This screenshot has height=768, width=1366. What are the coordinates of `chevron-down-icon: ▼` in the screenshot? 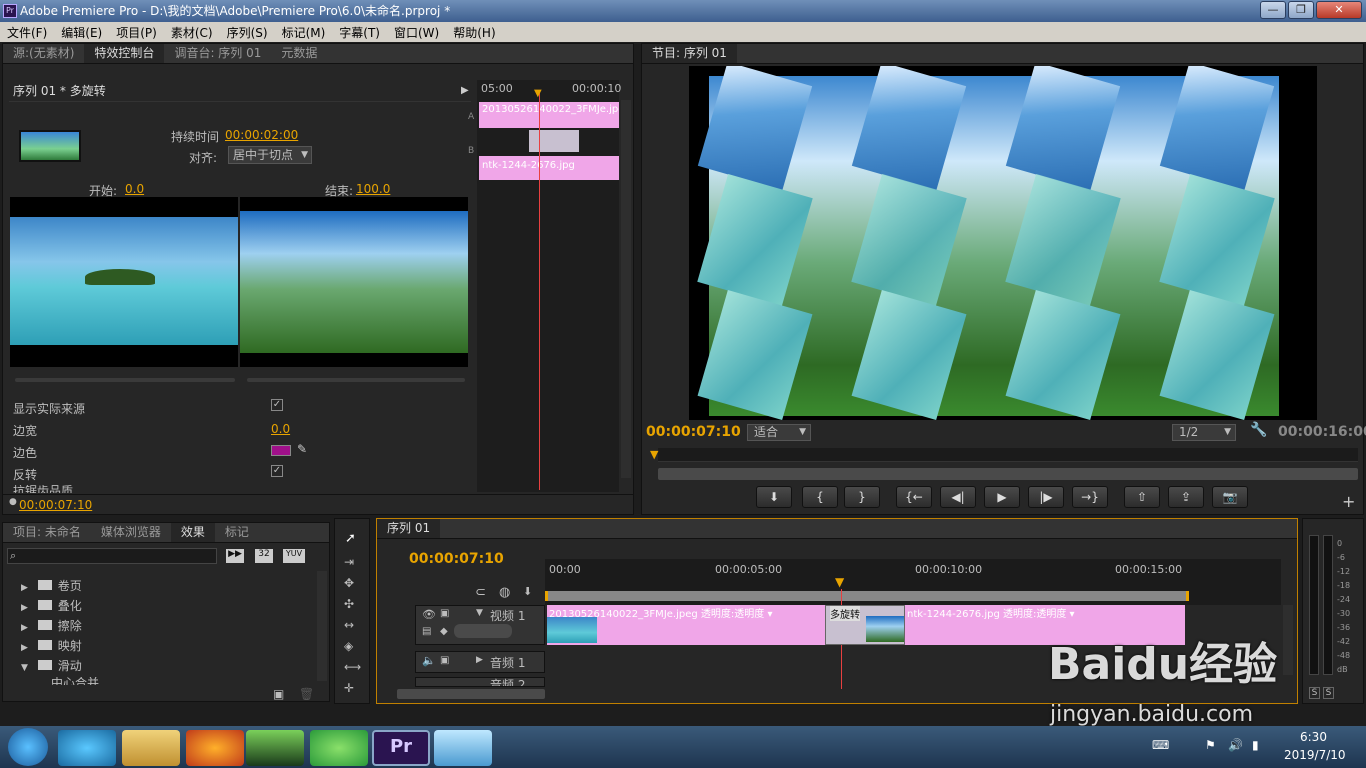 It's located at (479, 613).